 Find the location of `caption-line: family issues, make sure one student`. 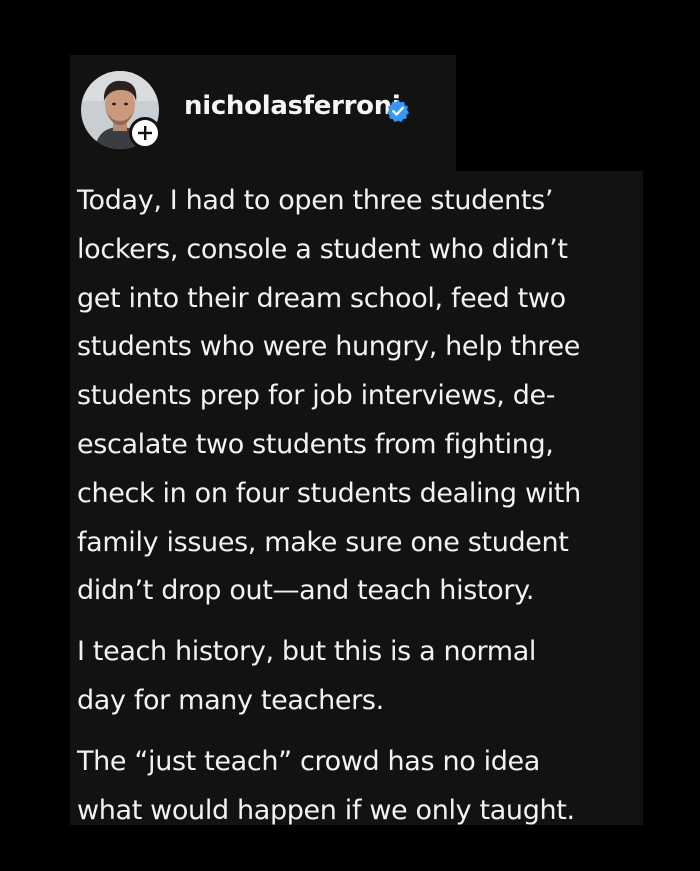

caption-line: family issues, make sure one student is located at coordinates (323, 542).